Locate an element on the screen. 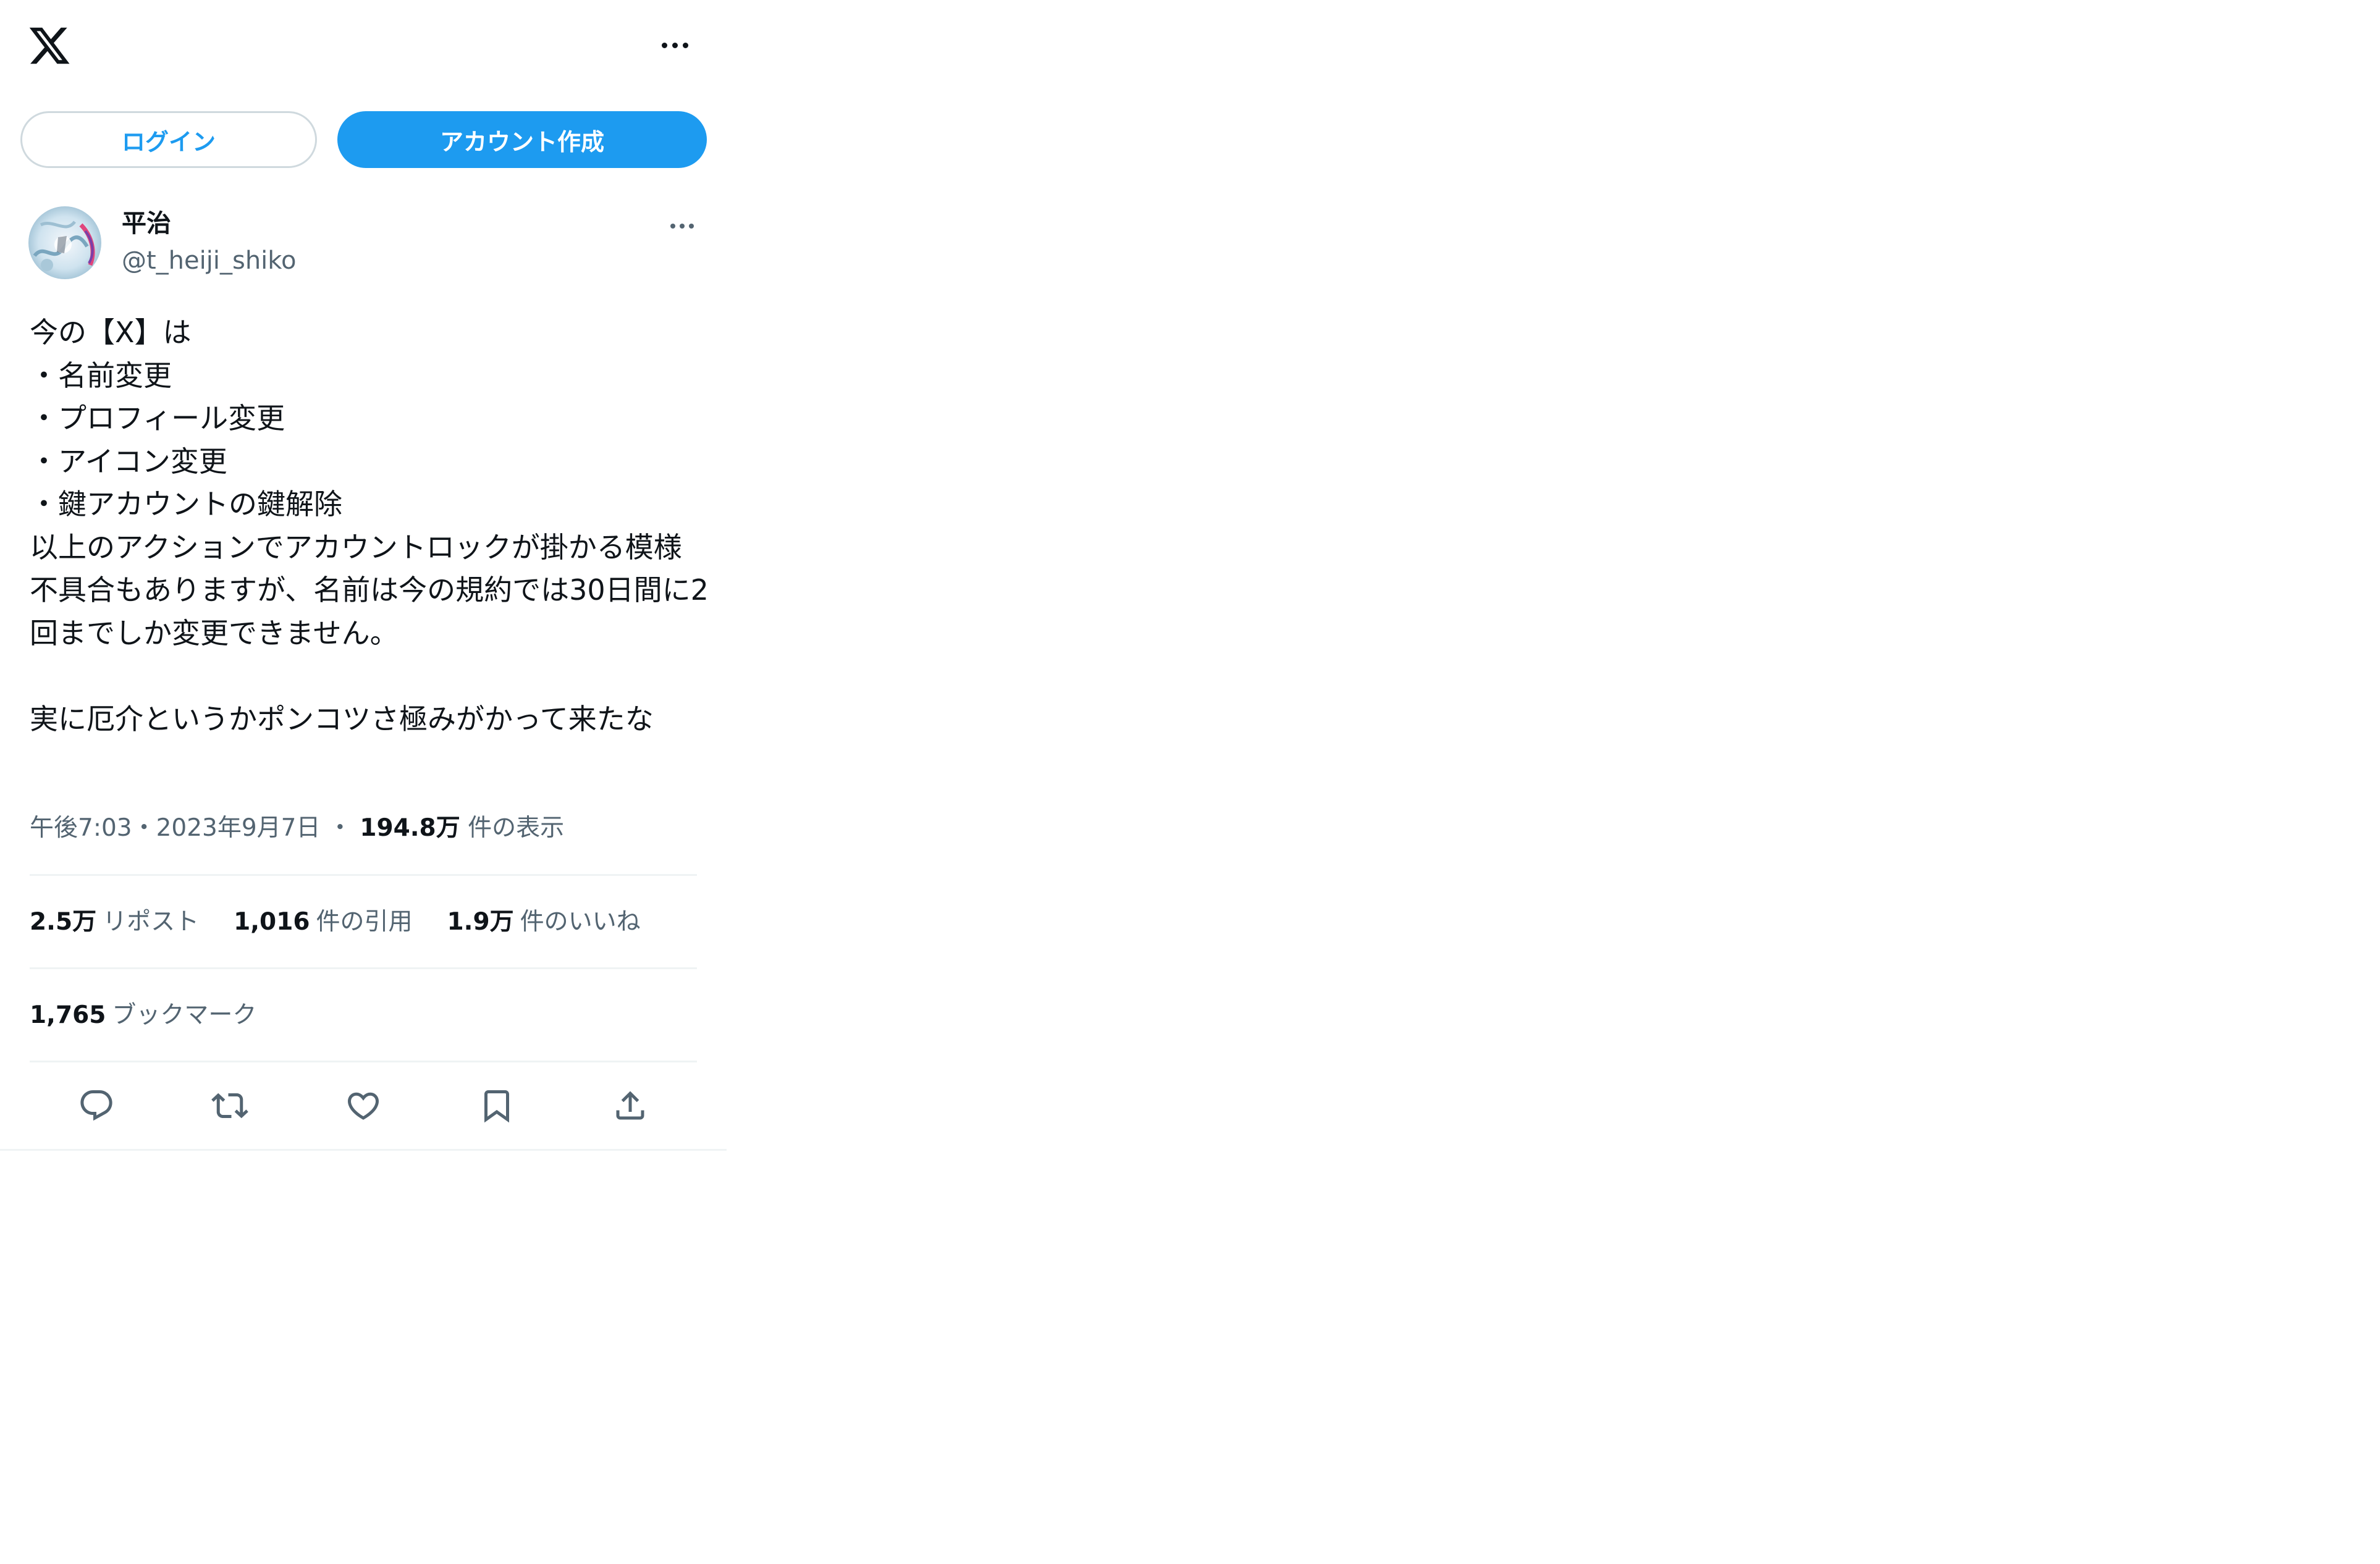 Image resolution: width=2380 pixels, height=1564 pixels. views-count: 194.8万 is located at coordinates (410, 828).